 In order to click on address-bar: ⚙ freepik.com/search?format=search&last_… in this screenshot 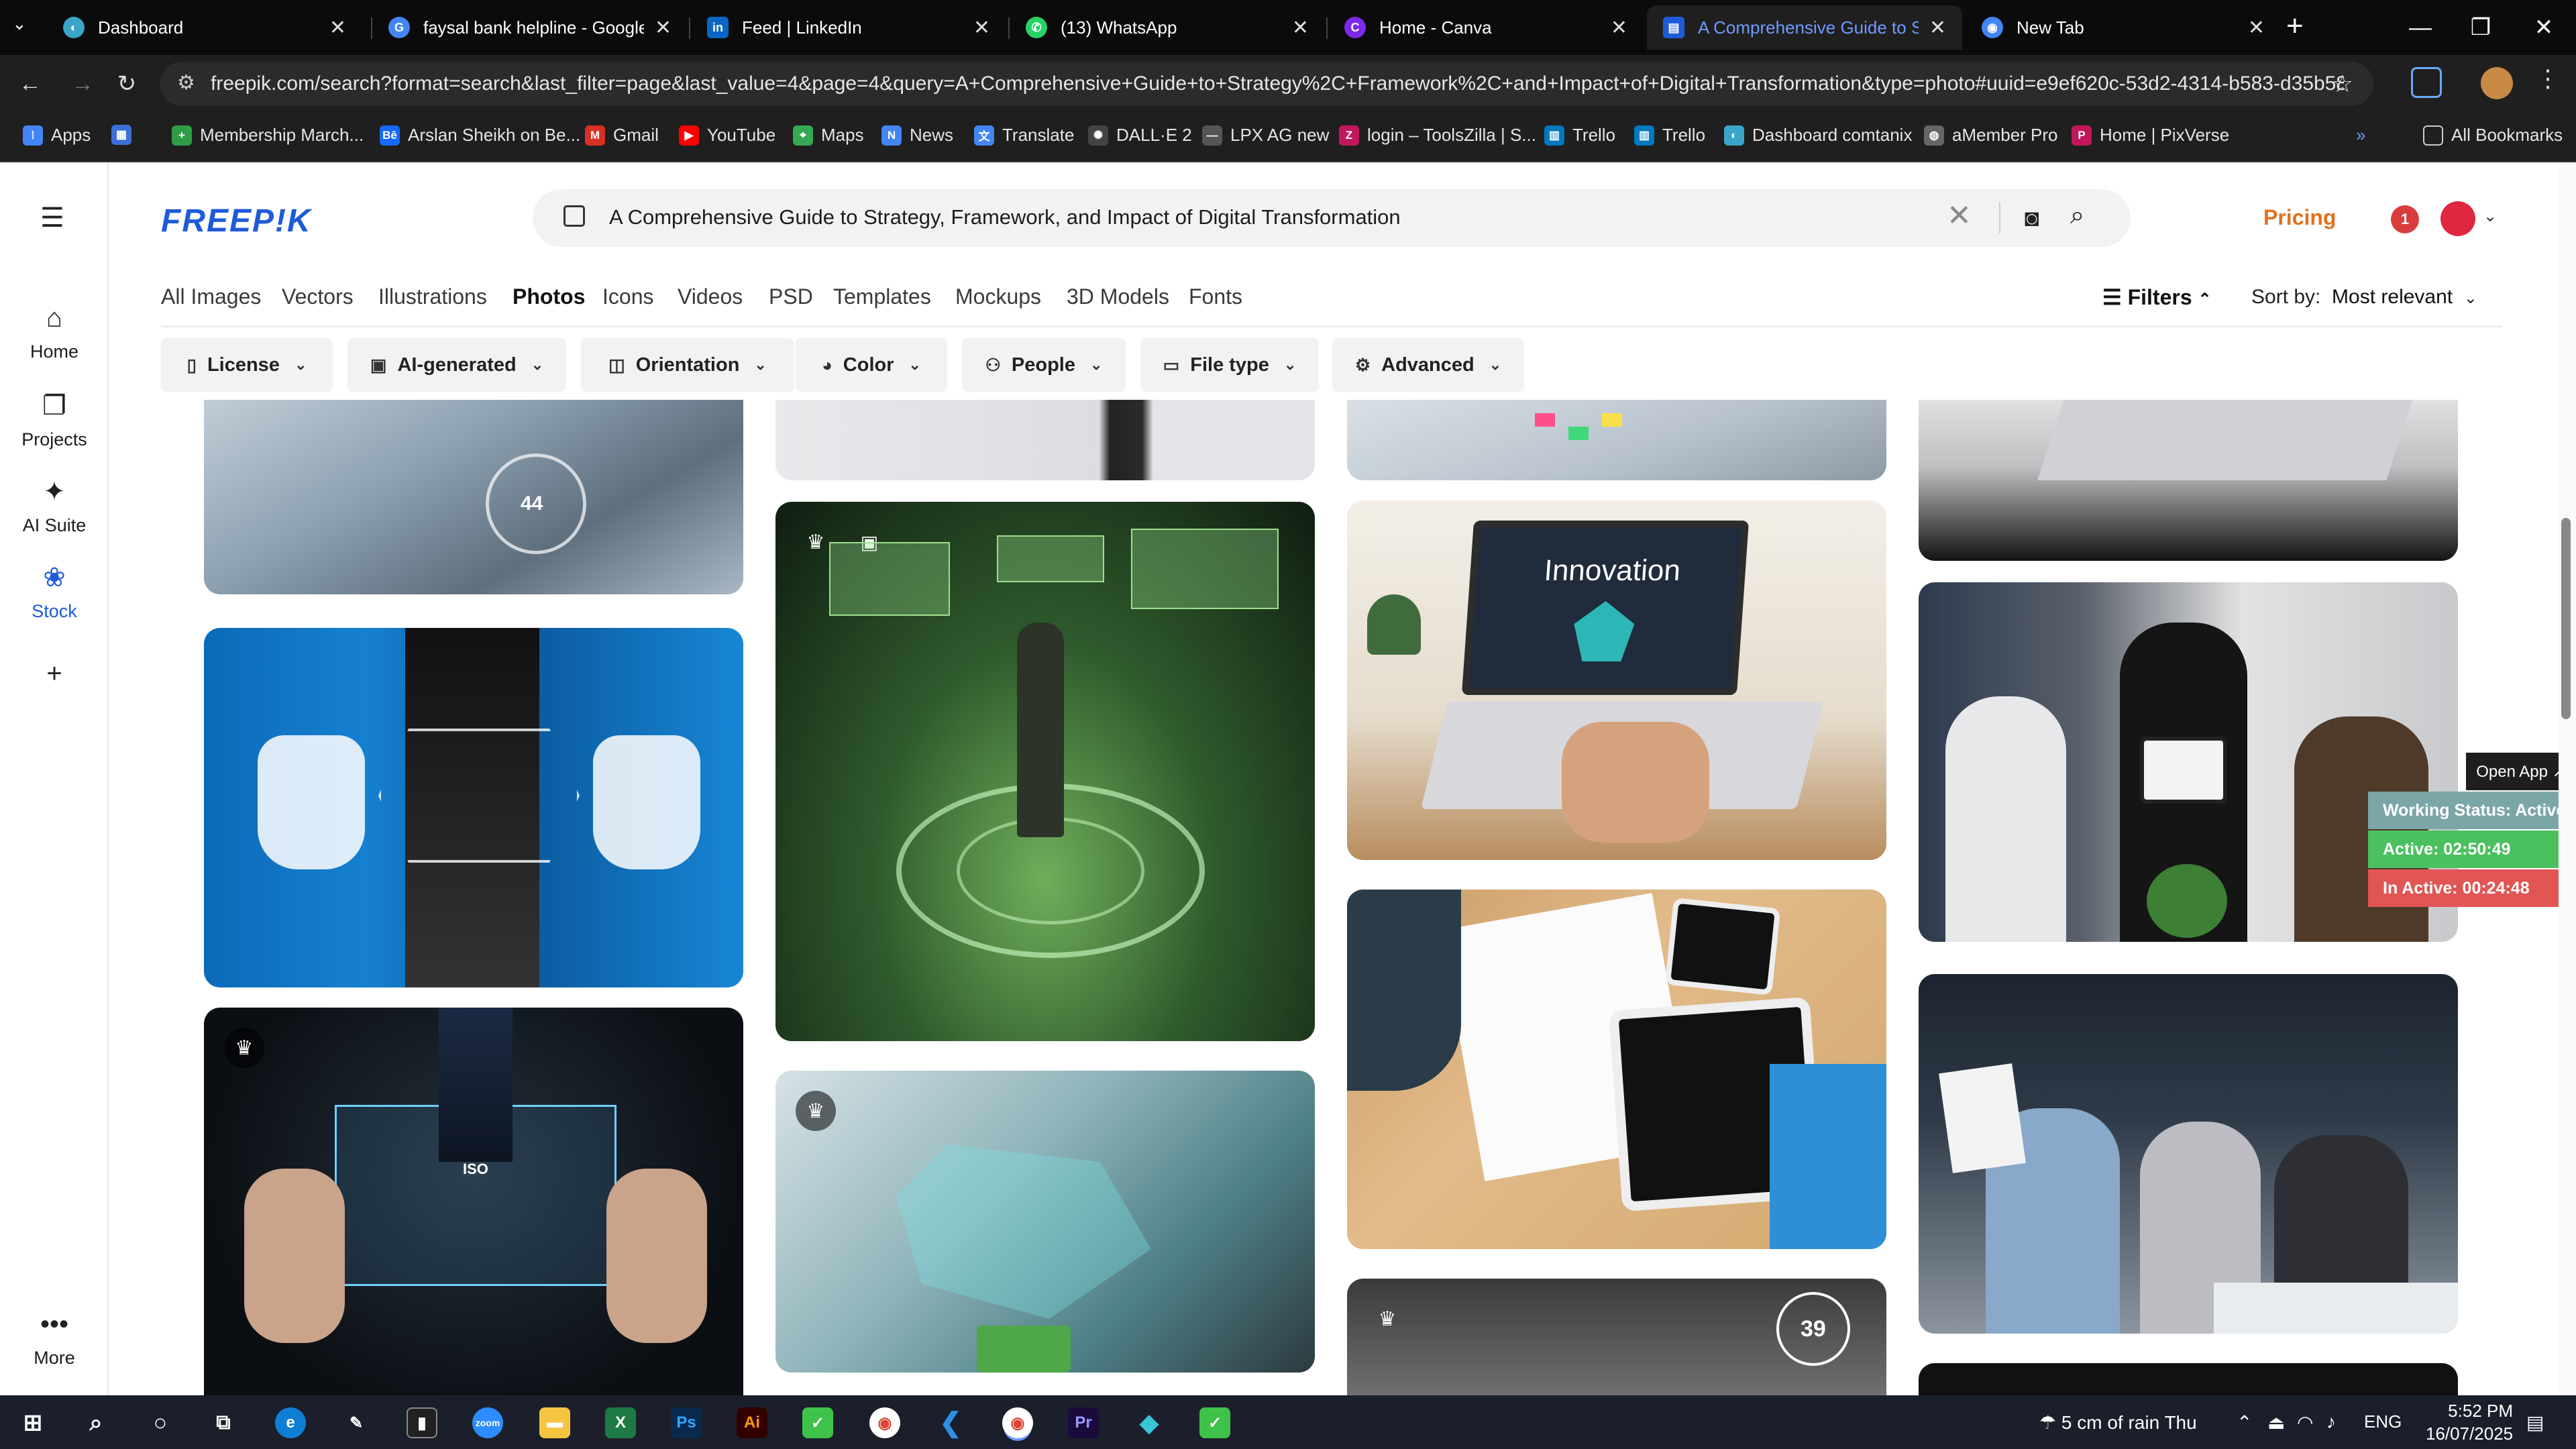, I will do `click(1266, 84)`.